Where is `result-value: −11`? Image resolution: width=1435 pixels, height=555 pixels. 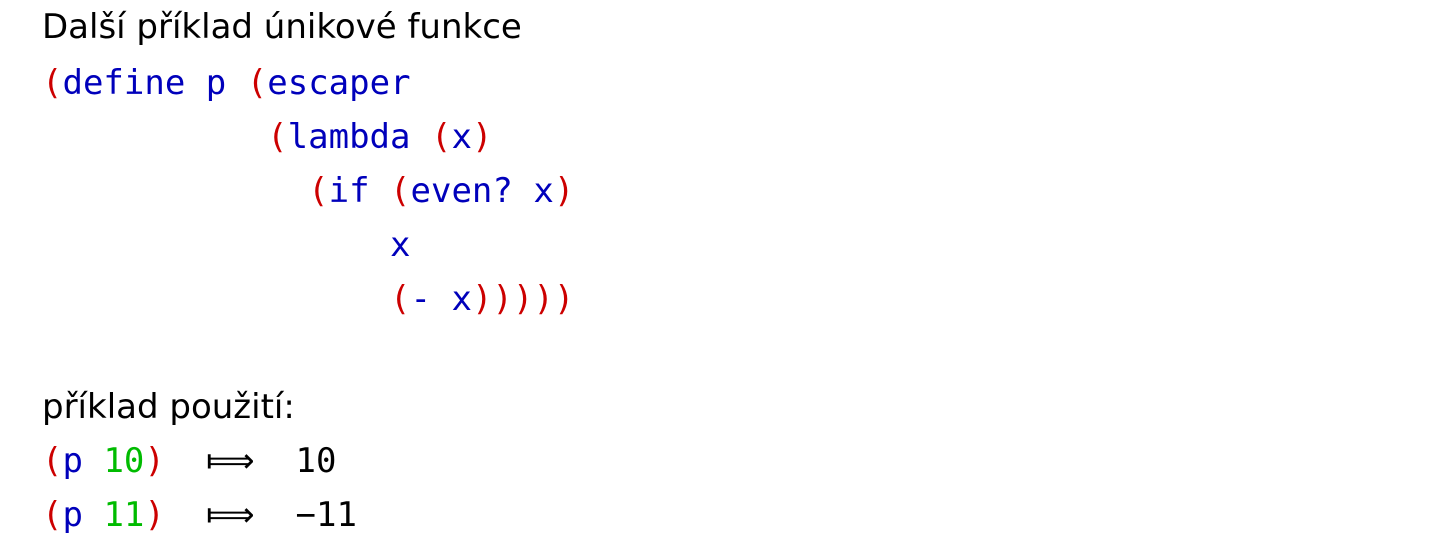 result-value: −11 is located at coordinates (326, 515).